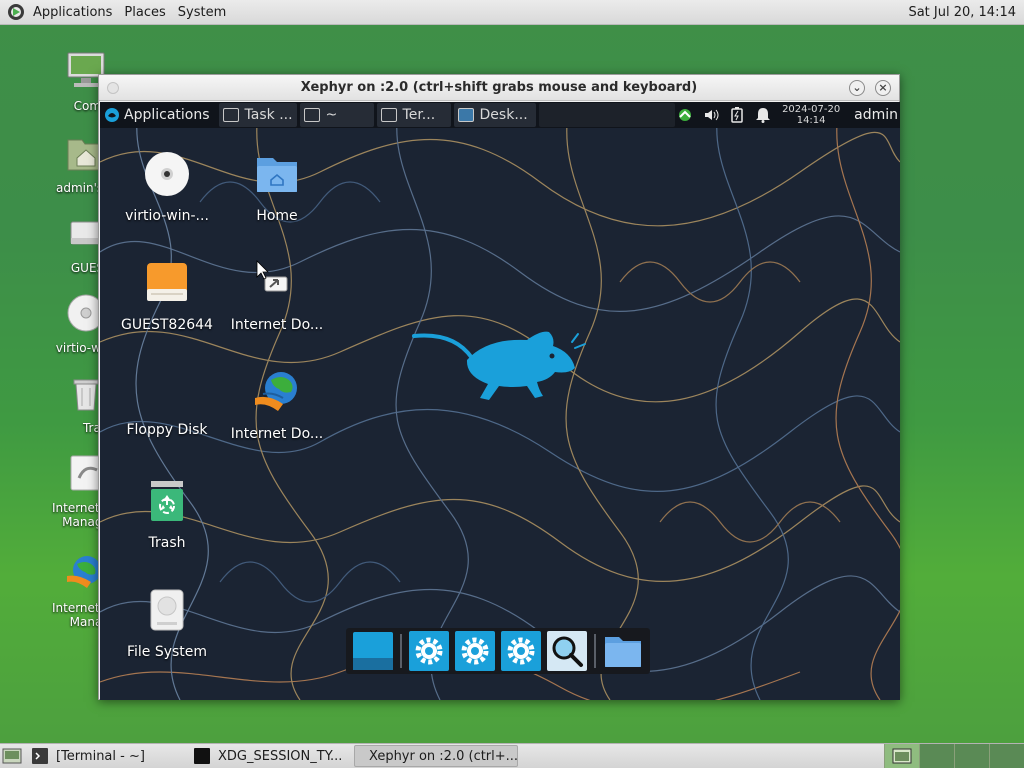 The image size is (1024, 768). I want to click on close-button: ×, so click(883, 88).